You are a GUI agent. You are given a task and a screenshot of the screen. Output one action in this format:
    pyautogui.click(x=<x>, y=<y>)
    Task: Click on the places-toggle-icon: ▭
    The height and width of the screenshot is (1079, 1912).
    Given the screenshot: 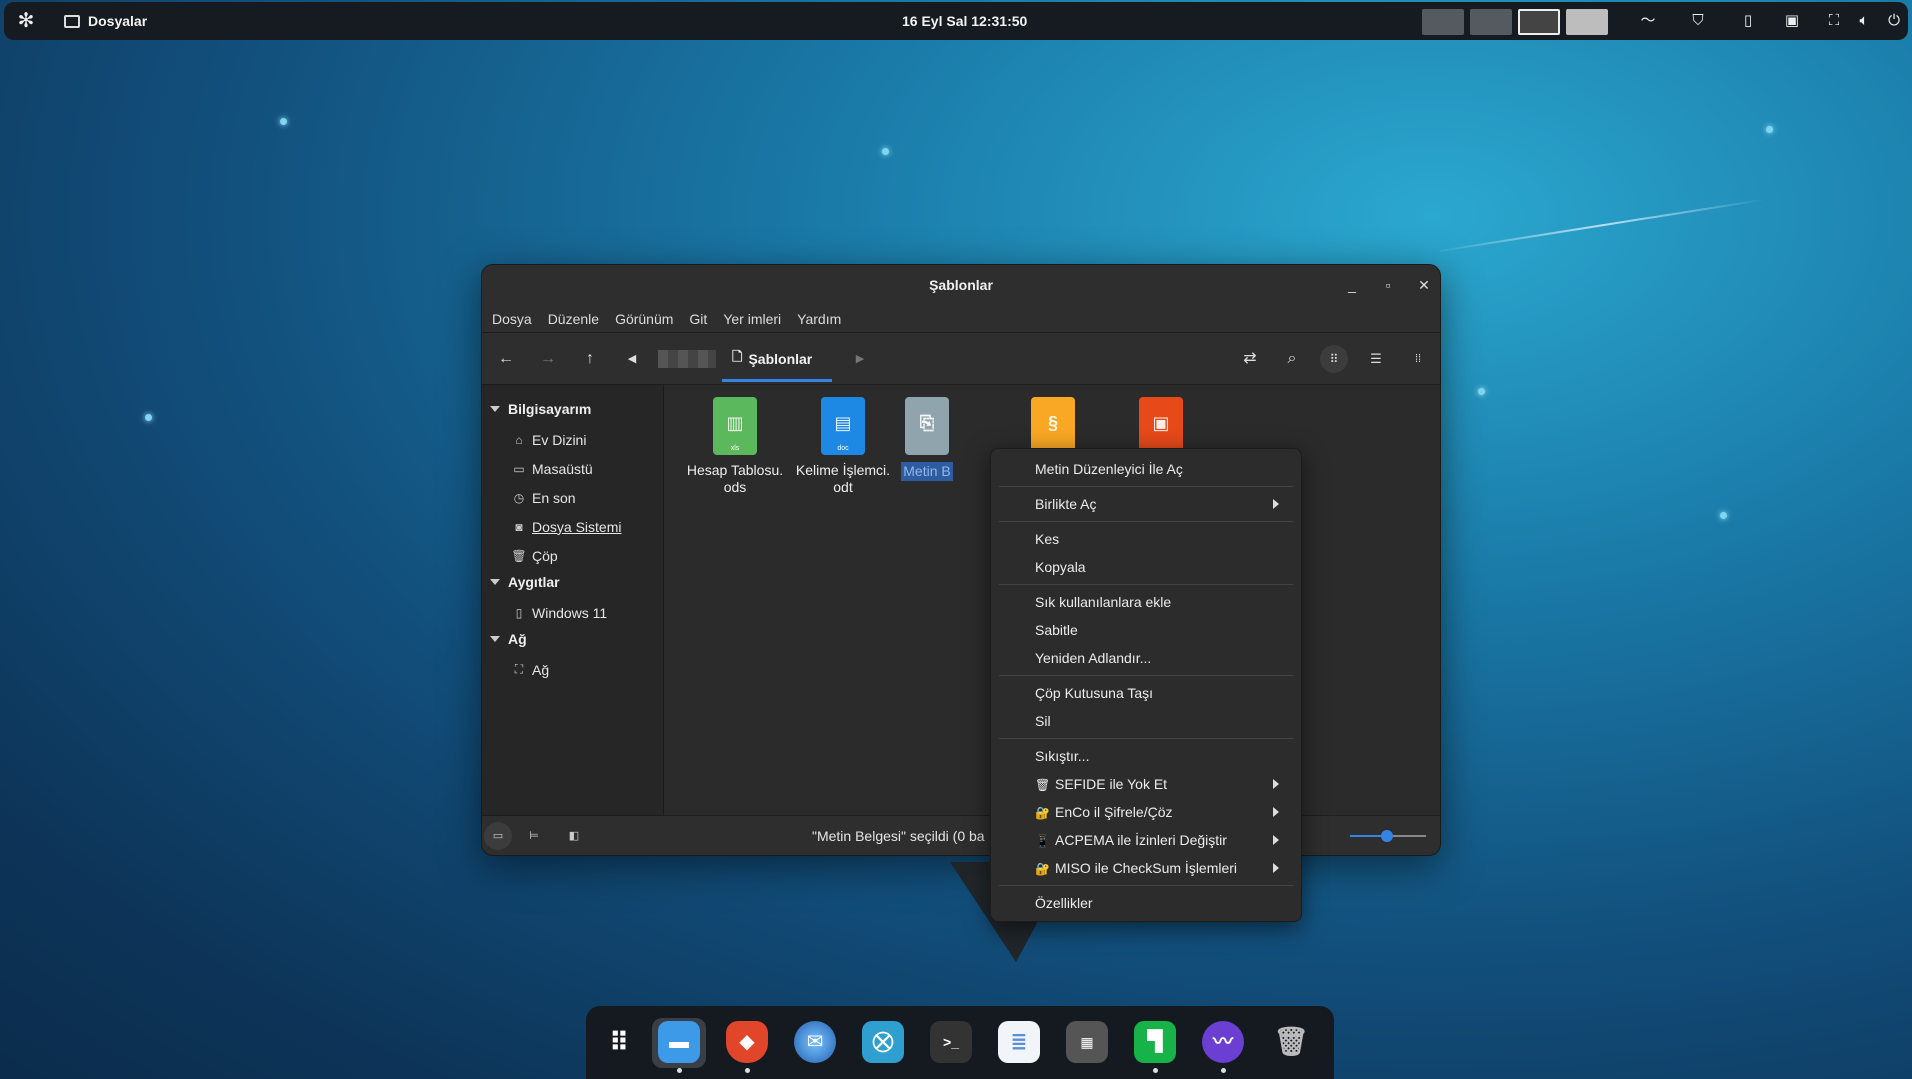 What is the action you would take?
    pyautogui.click(x=498, y=836)
    